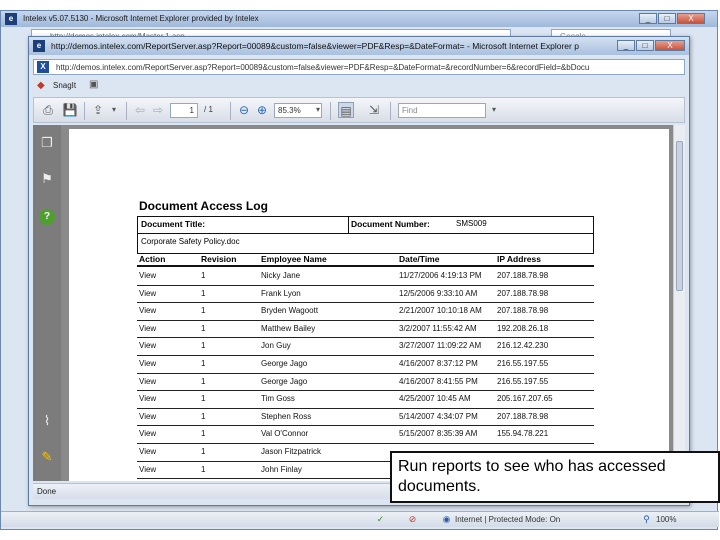 Image resolution: width=720 pixels, height=540 pixels. I want to click on page-number-input: 1, so click(184, 110).